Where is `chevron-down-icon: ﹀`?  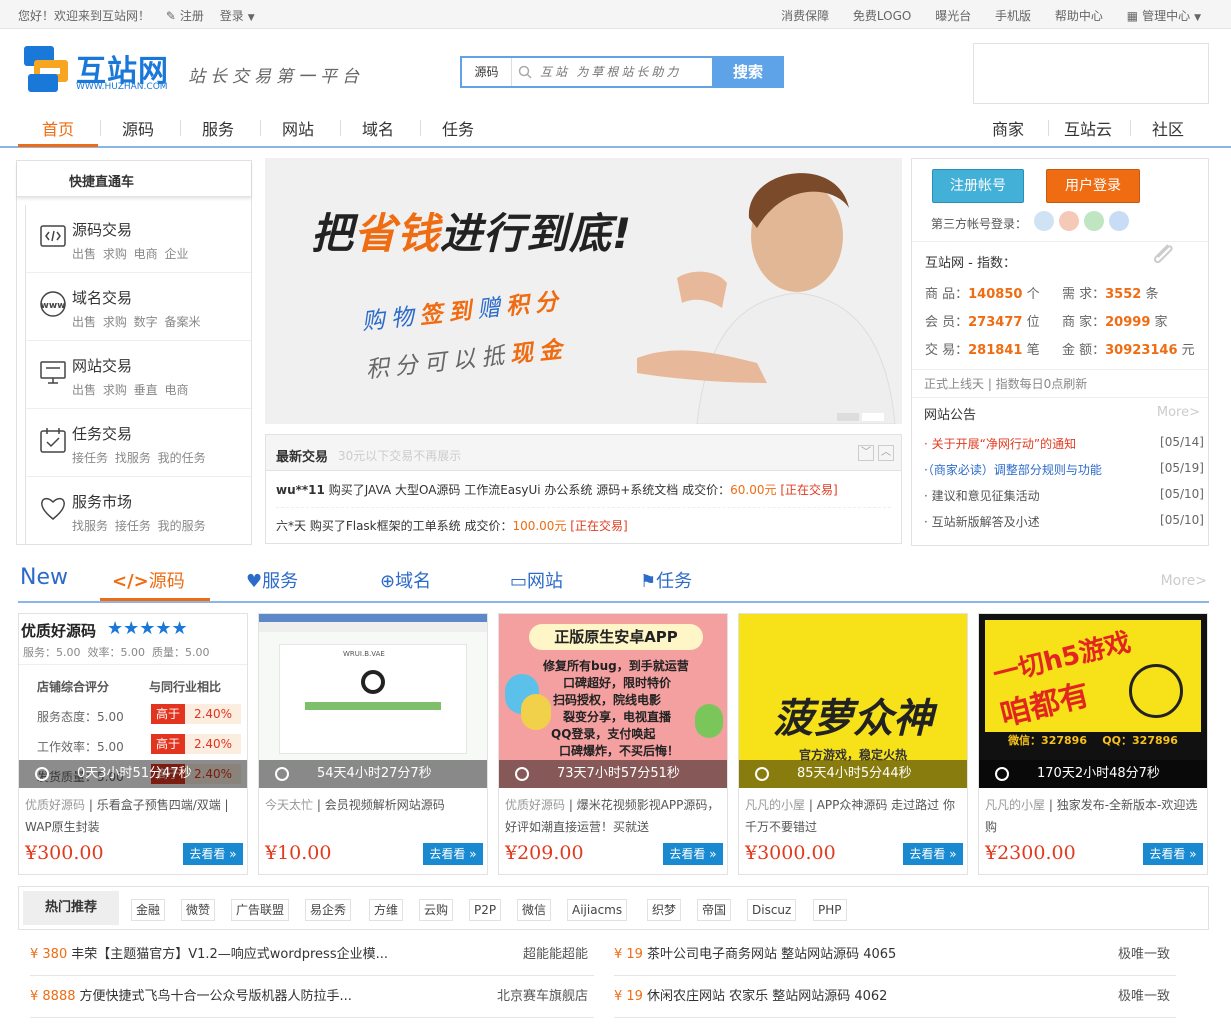
chevron-down-icon: ﹀ is located at coordinates (866, 453).